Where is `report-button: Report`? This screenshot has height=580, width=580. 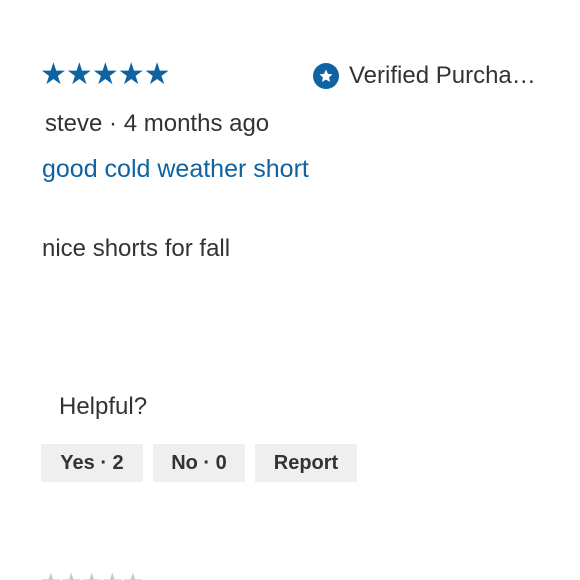
report-button: Report is located at coordinates (306, 463).